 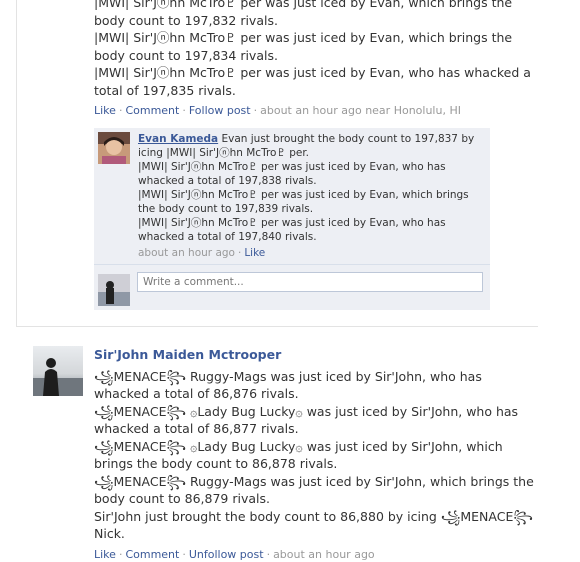 What do you see at coordinates (58, 371) in the screenshot?
I see `profile-avatar` at bounding box center [58, 371].